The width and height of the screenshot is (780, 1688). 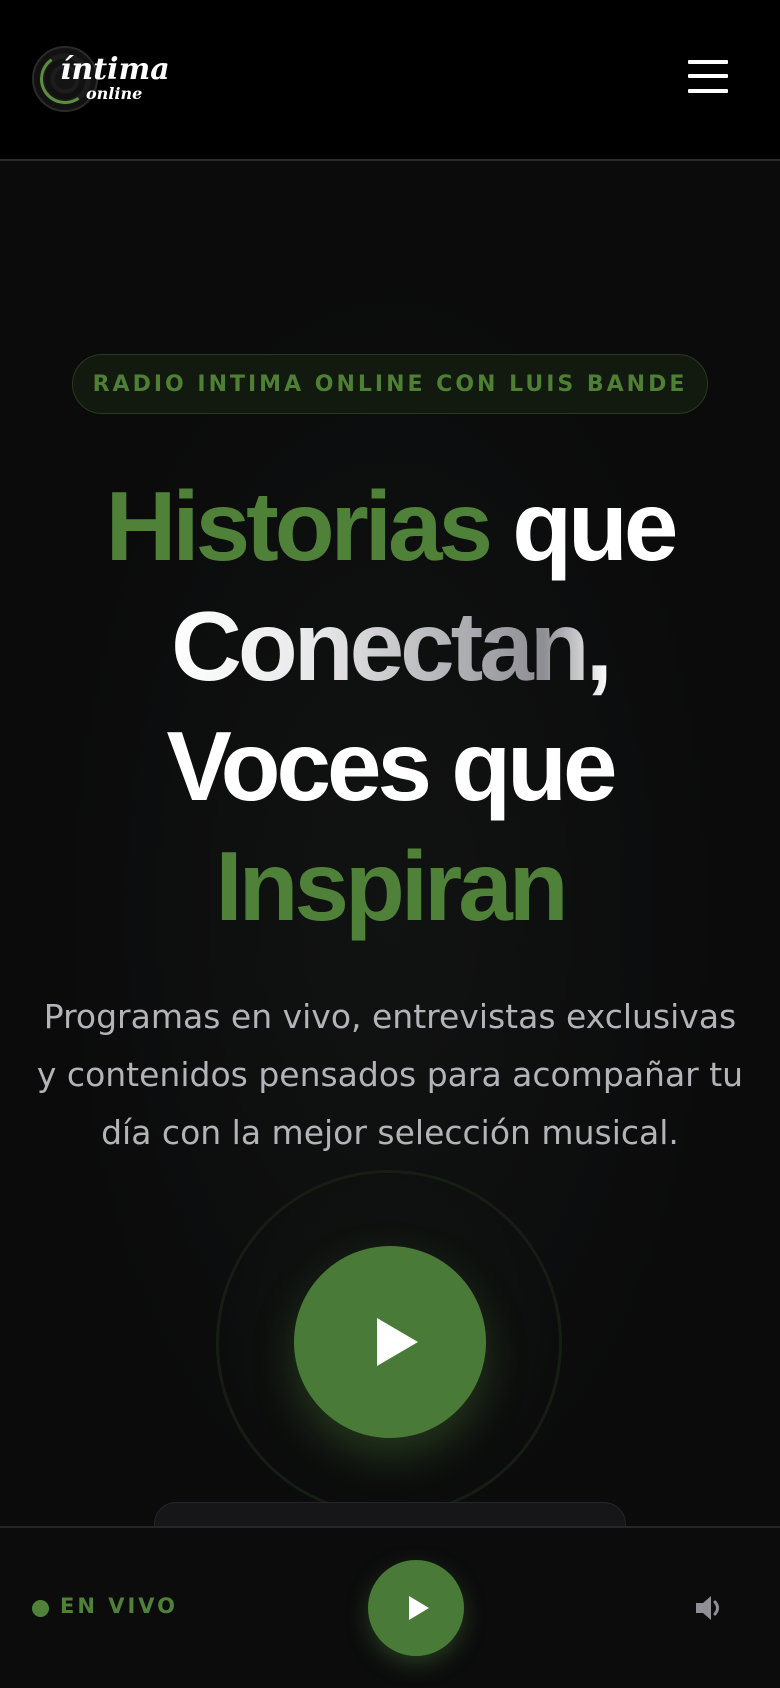 What do you see at coordinates (299, 526) in the screenshot?
I see `headline-word-historias: Historias` at bounding box center [299, 526].